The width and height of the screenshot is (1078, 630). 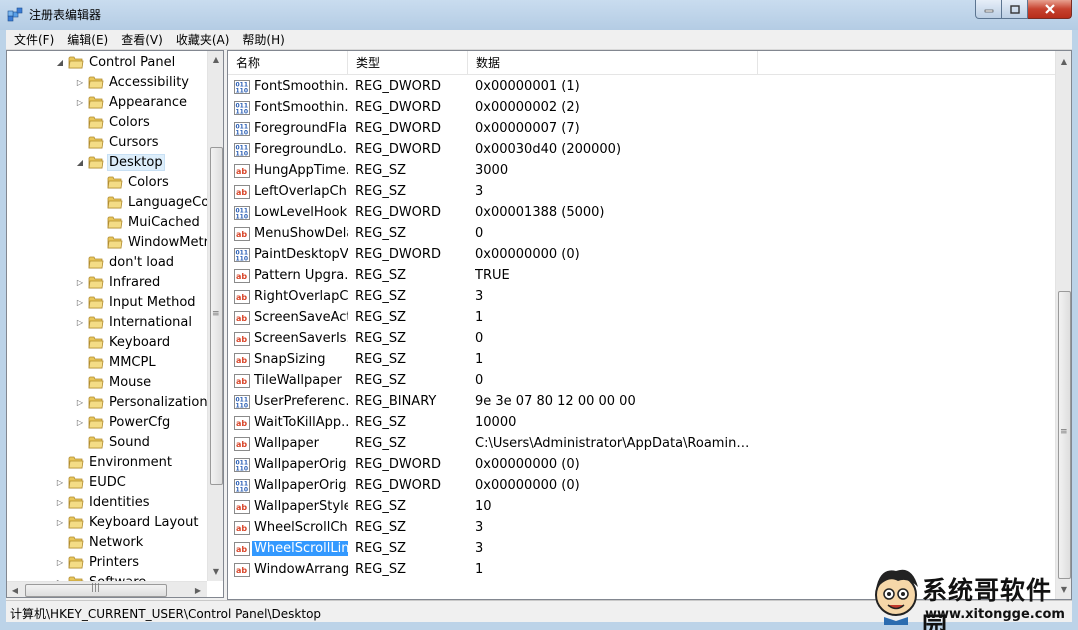 What do you see at coordinates (613, 63) in the screenshot?
I see `column-header-data: 数据` at bounding box center [613, 63].